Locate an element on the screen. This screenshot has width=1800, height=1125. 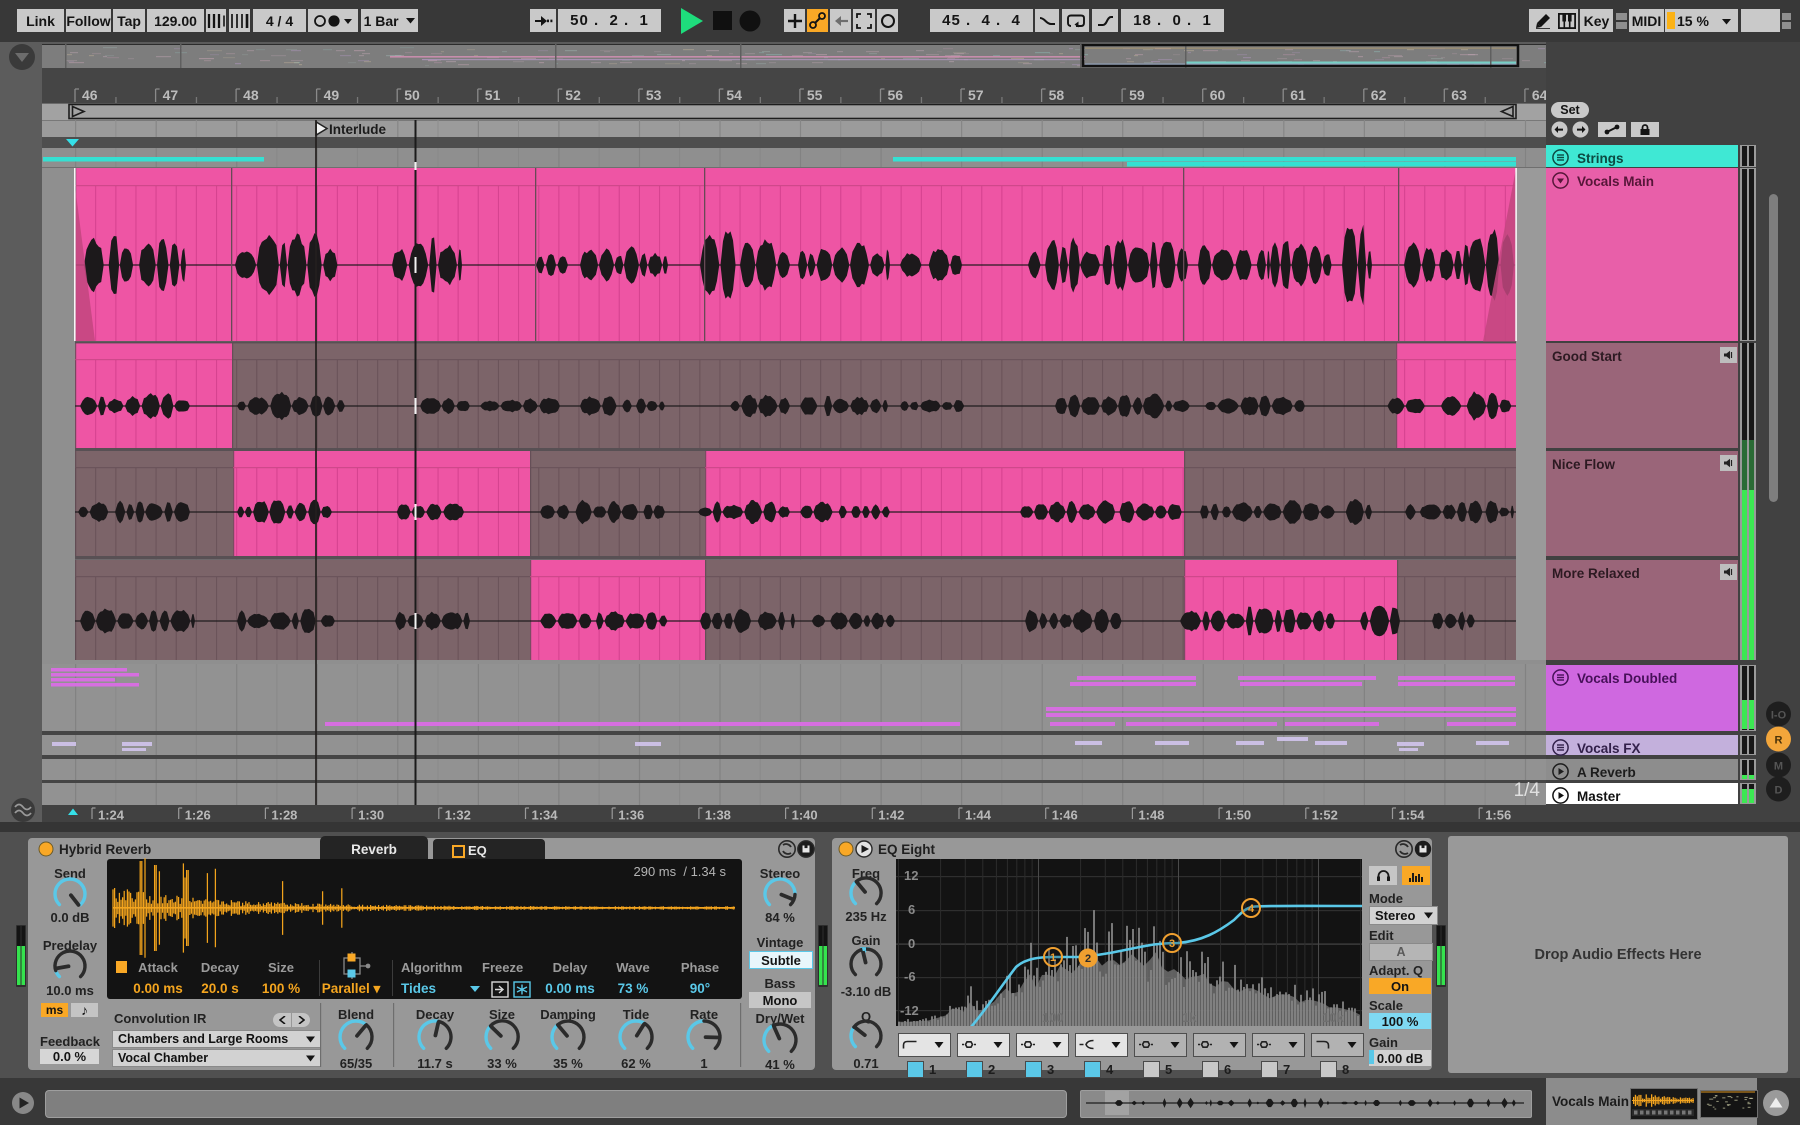
svg-text: 1:30 is located at coordinates (371, 815).